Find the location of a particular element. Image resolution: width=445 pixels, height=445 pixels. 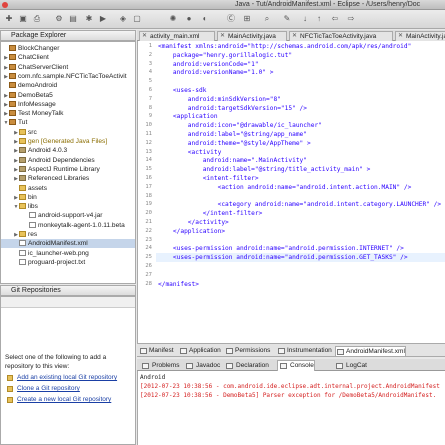

git-link-add-existing: Add an existing local Git repository is located at coordinates (62, 377).